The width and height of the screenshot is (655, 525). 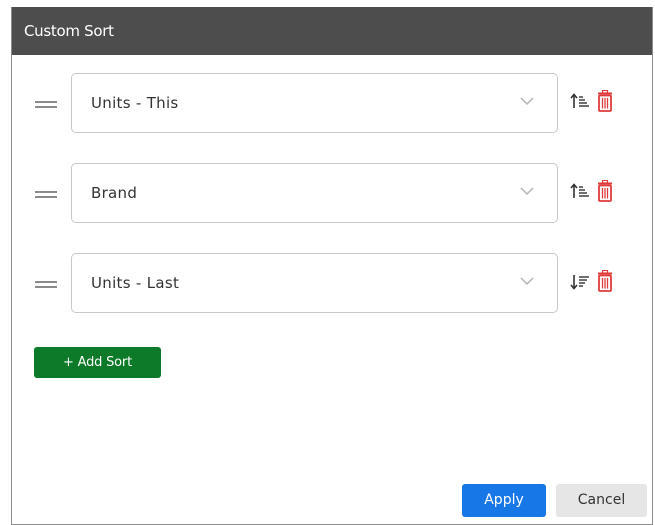 I want to click on sort-field-select: Units - Last, so click(x=314, y=283).